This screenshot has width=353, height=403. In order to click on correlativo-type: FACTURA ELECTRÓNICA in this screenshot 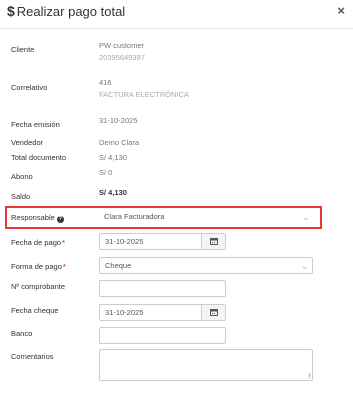, I will do `click(144, 94)`.